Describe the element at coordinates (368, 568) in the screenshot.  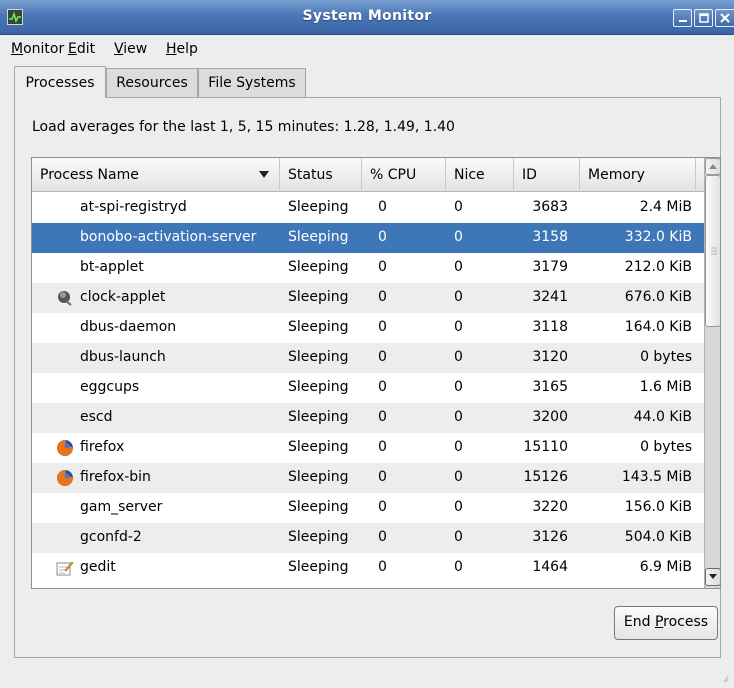
I see `table-row: gedit Sleeping 0 0 1464 6.9 MiB` at that location.